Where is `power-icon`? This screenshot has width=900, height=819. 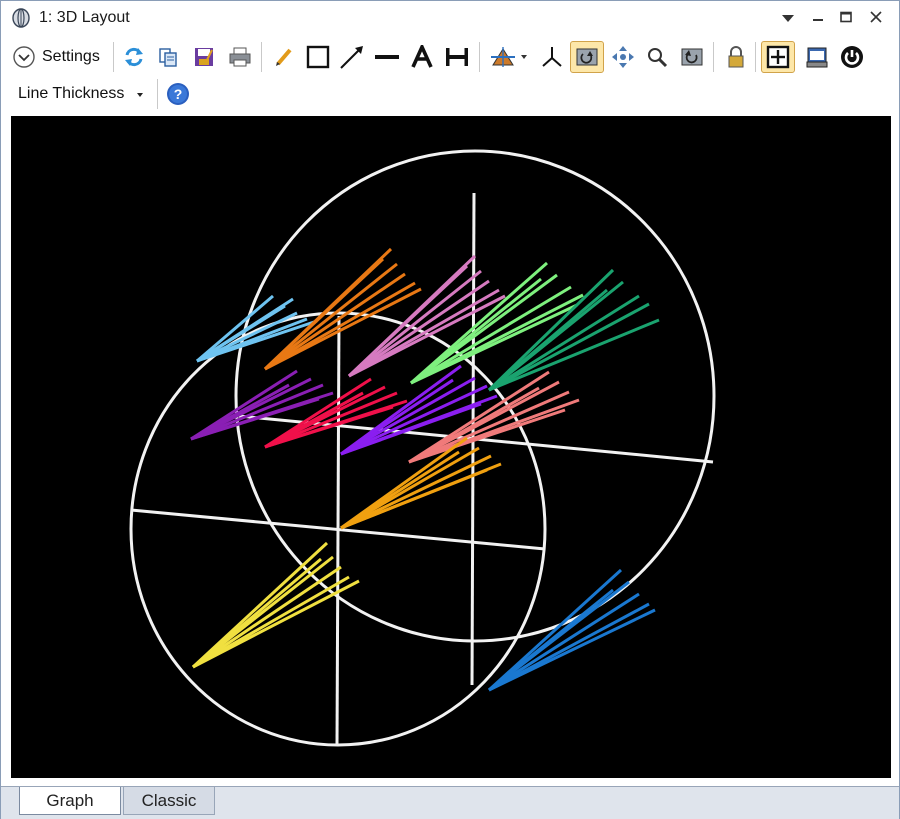
power-icon is located at coordinates (852, 57).